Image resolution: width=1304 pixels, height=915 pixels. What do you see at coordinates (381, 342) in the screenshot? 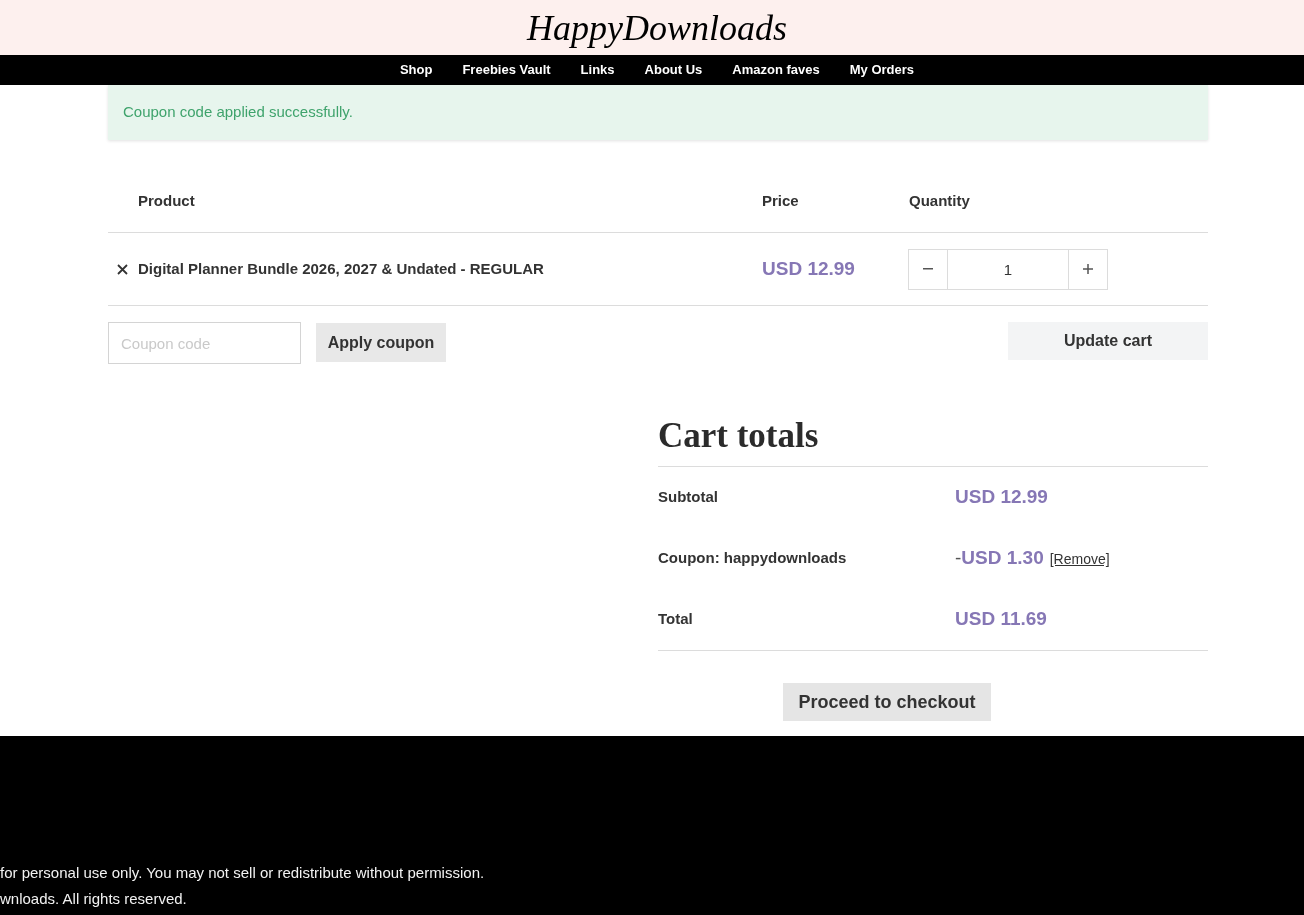
I see `apply-coupon-button: Apply coupon` at bounding box center [381, 342].